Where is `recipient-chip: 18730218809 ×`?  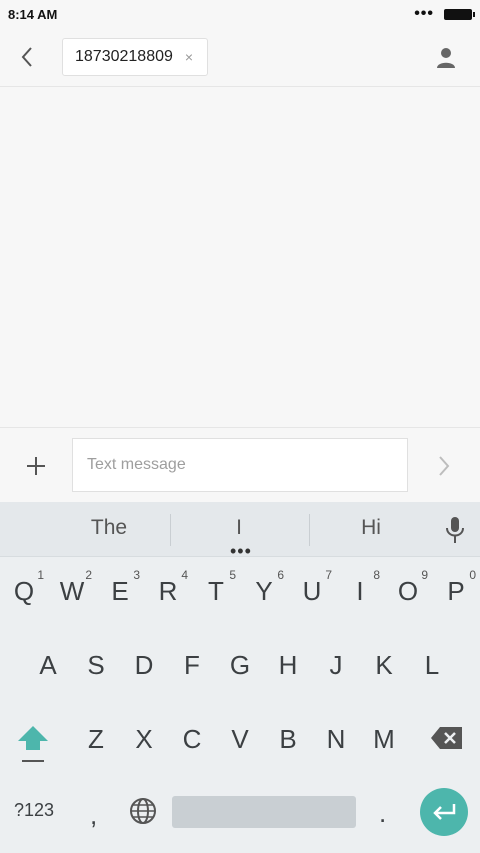 recipient-chip: 18730218809 × is located at coordinates (135, 57).